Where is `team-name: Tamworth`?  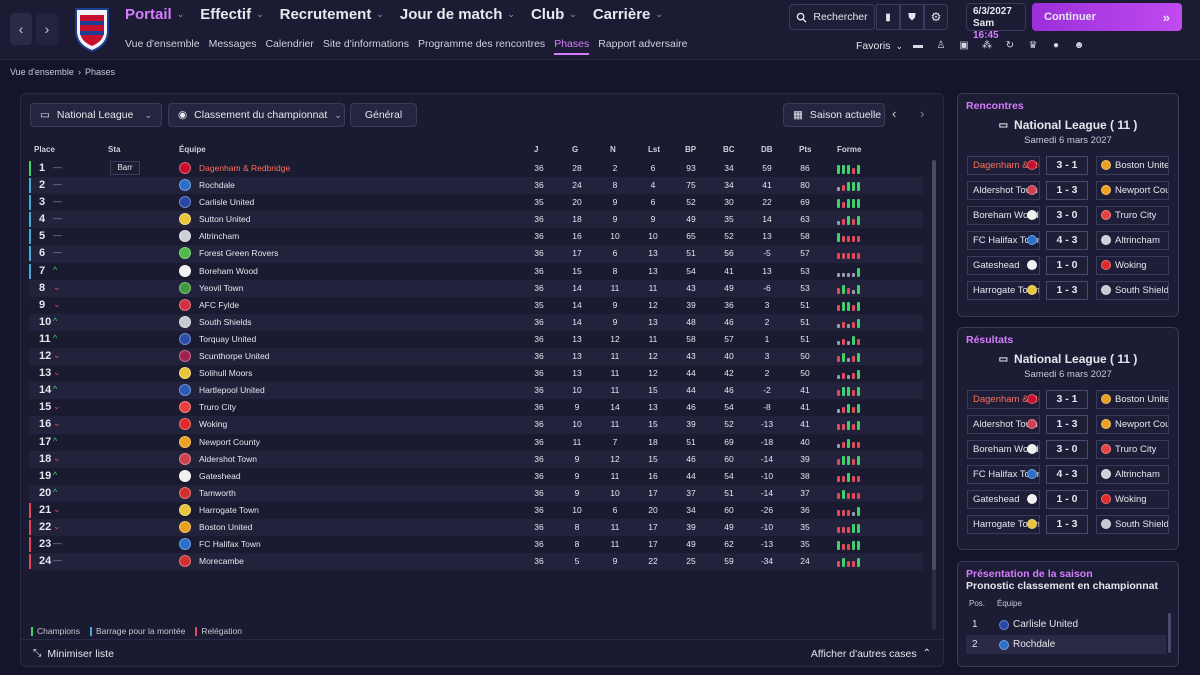
team-name: Tamworth is located at coordinates (217, 493).